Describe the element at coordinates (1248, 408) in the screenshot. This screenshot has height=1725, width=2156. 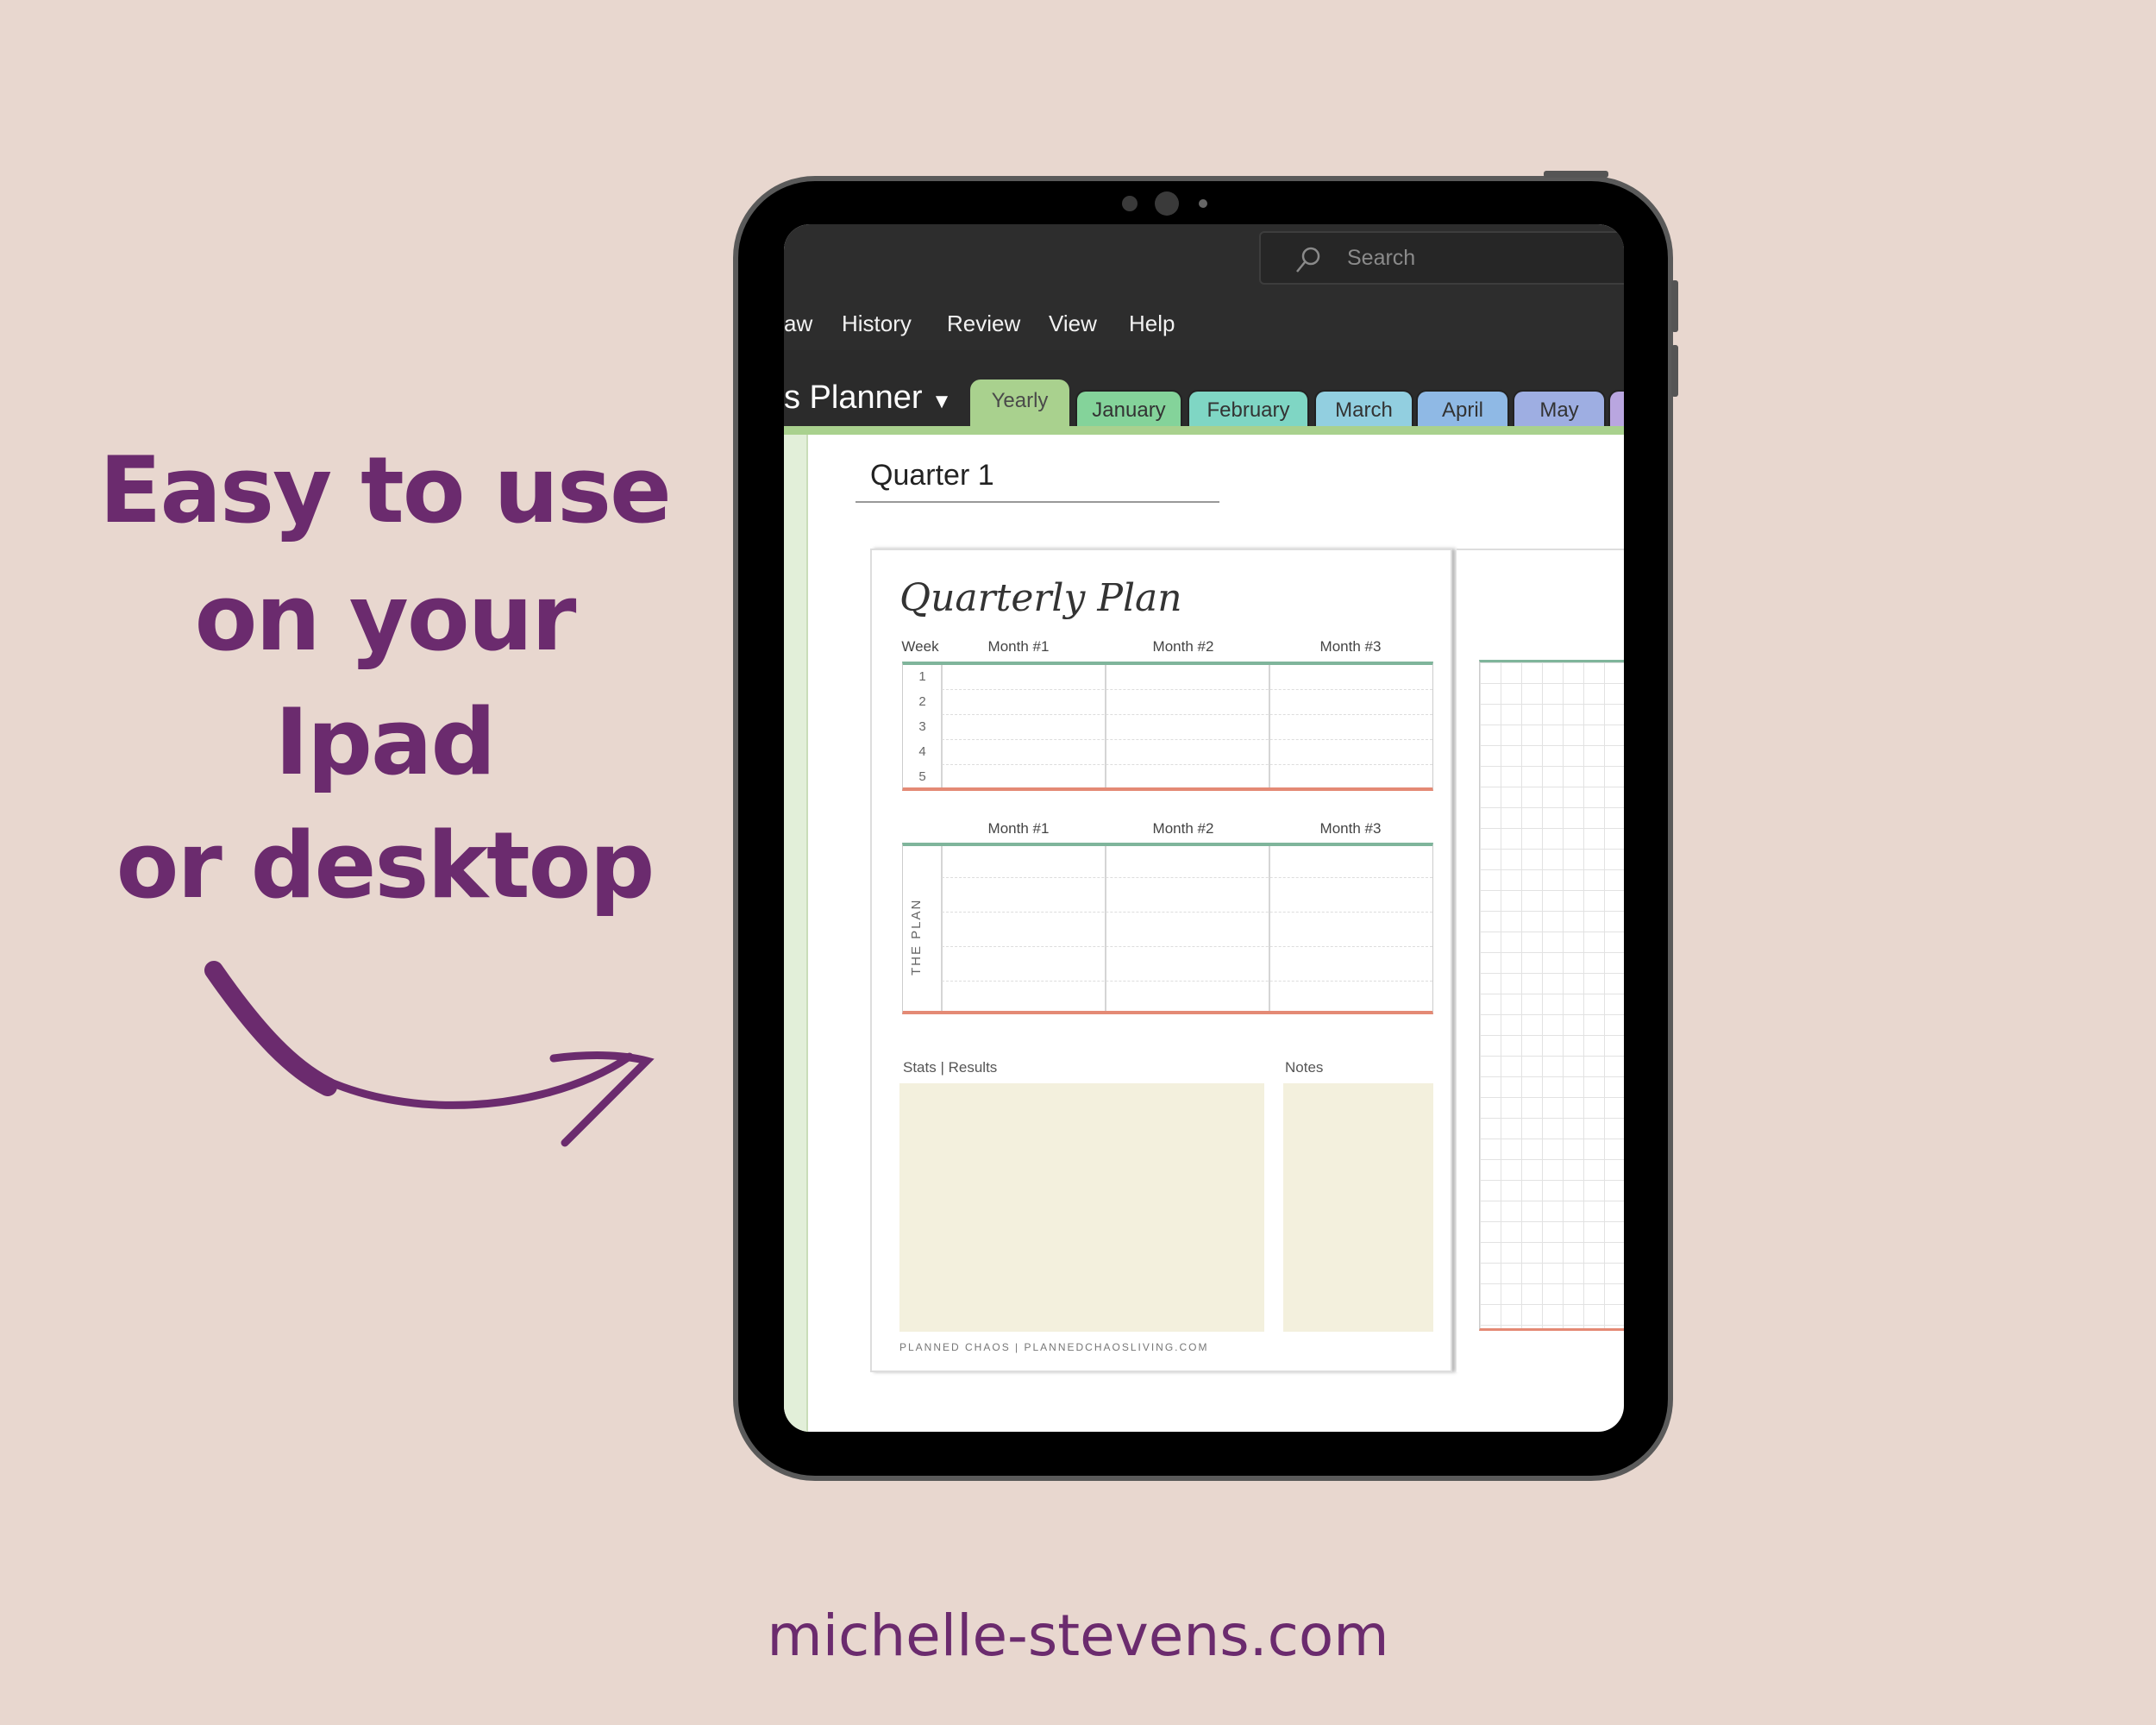
I see `tab-february: February` at that location.